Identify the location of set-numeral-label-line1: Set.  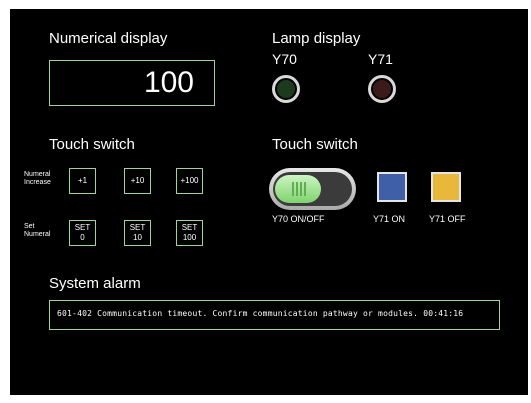
(29, 226).